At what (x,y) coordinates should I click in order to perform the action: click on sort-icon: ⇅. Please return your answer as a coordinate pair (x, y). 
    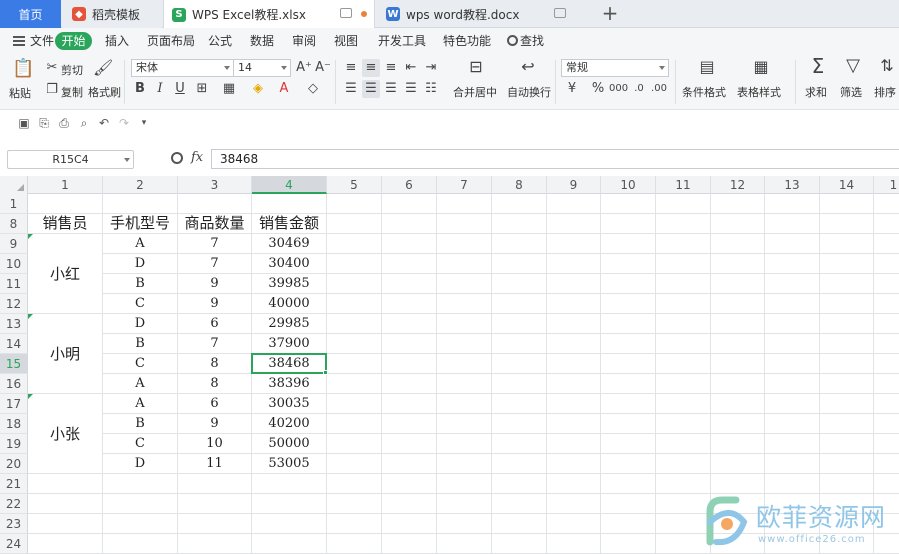
    Looking at the image, I should click on (887, 66).